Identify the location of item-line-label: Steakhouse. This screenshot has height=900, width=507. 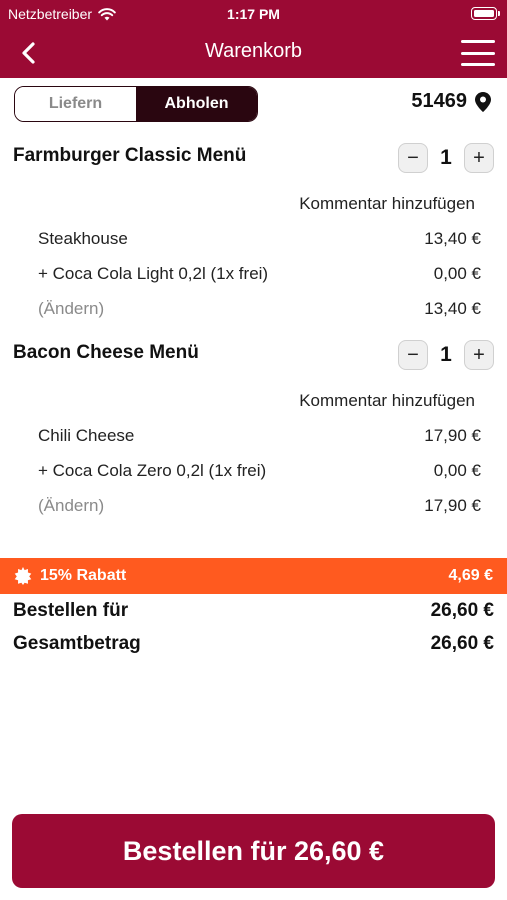
(83, 238).